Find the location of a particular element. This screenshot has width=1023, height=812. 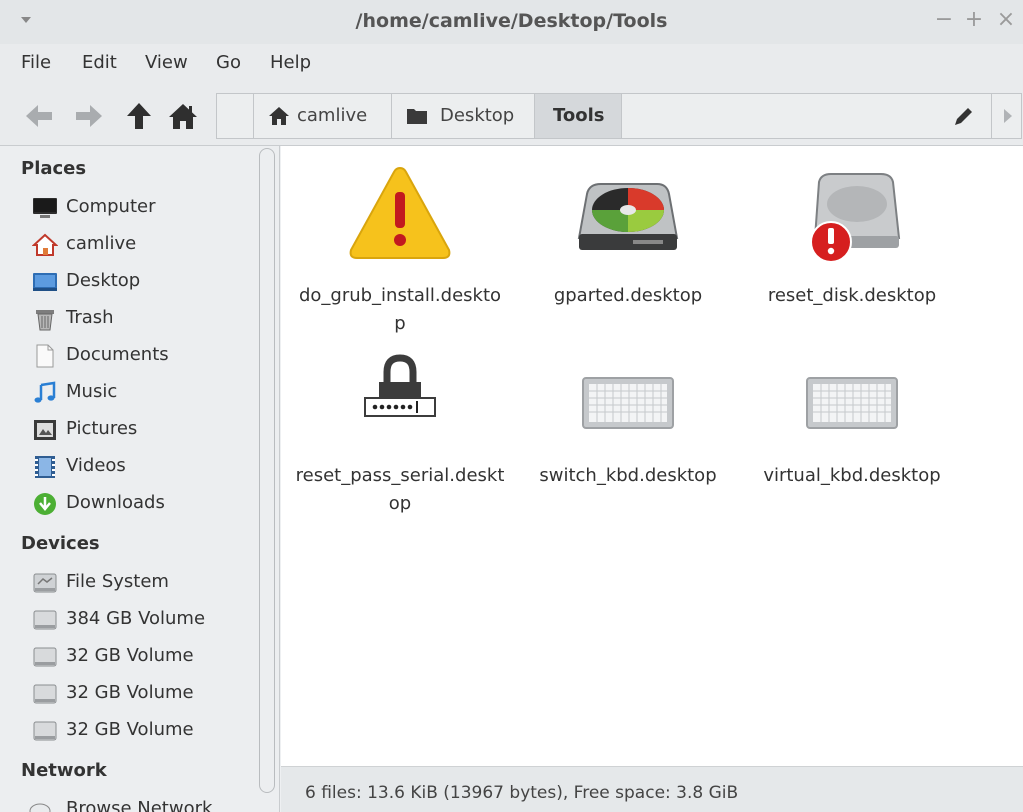

file-name: switch_kbd.desktop is located at coordinates (628, 475).